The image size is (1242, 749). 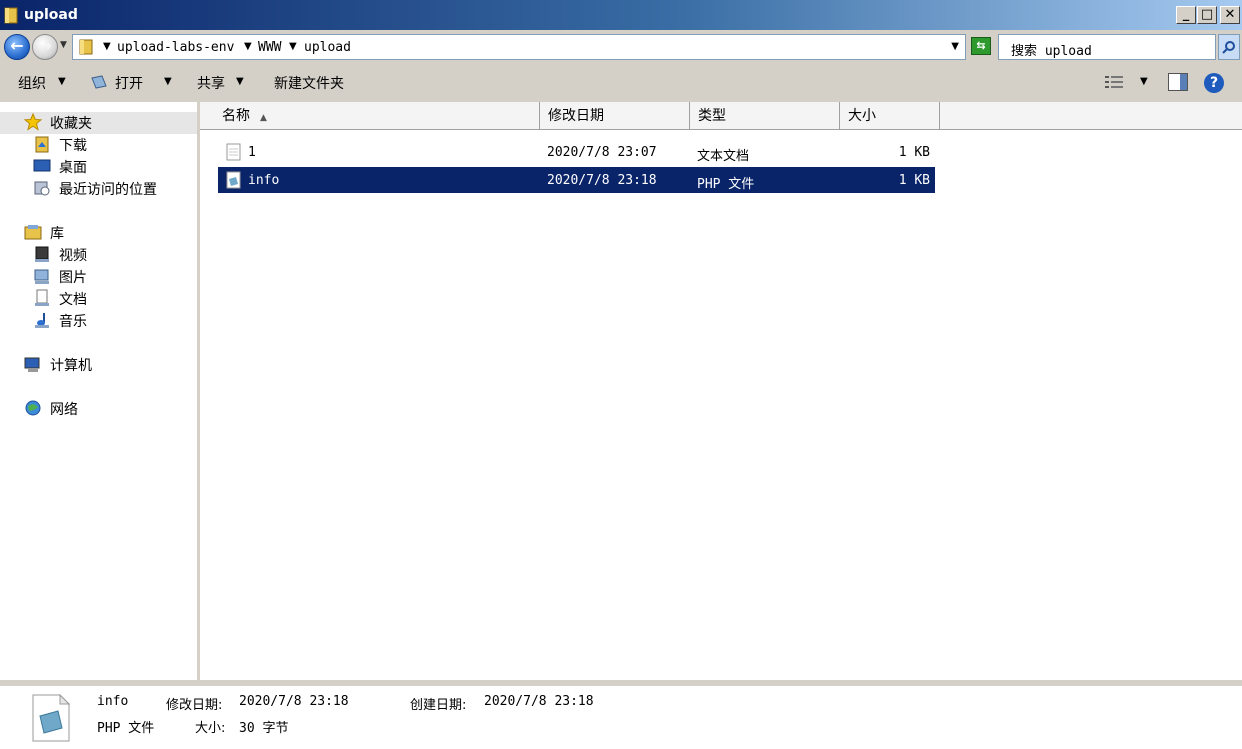 I want to click on sort-ascending-icon: ▲, so click(x=263, y=118).